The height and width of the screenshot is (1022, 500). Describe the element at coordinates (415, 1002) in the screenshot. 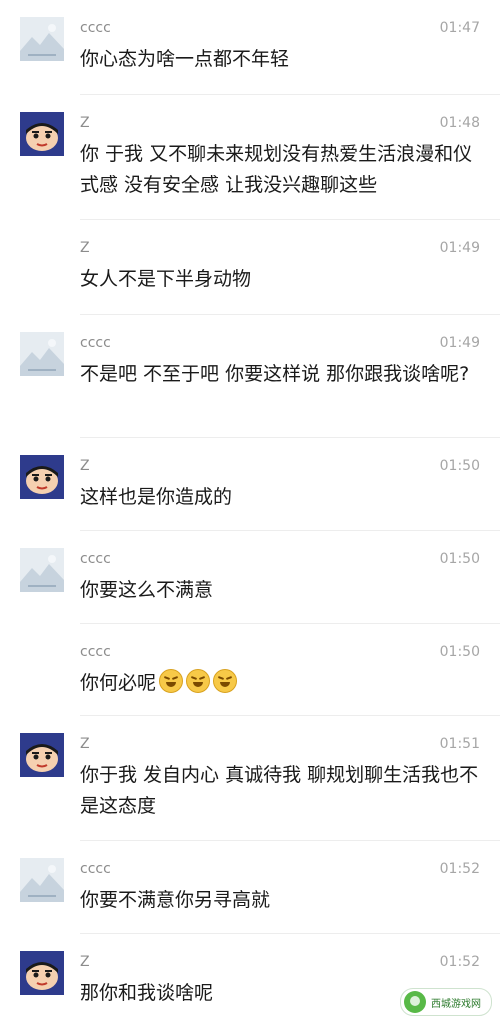

I see `site-logo-icon` at that location.